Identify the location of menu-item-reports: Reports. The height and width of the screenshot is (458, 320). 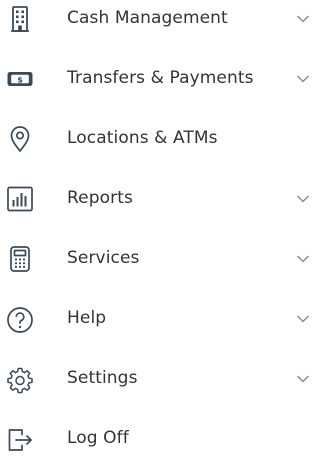
(156, 200).